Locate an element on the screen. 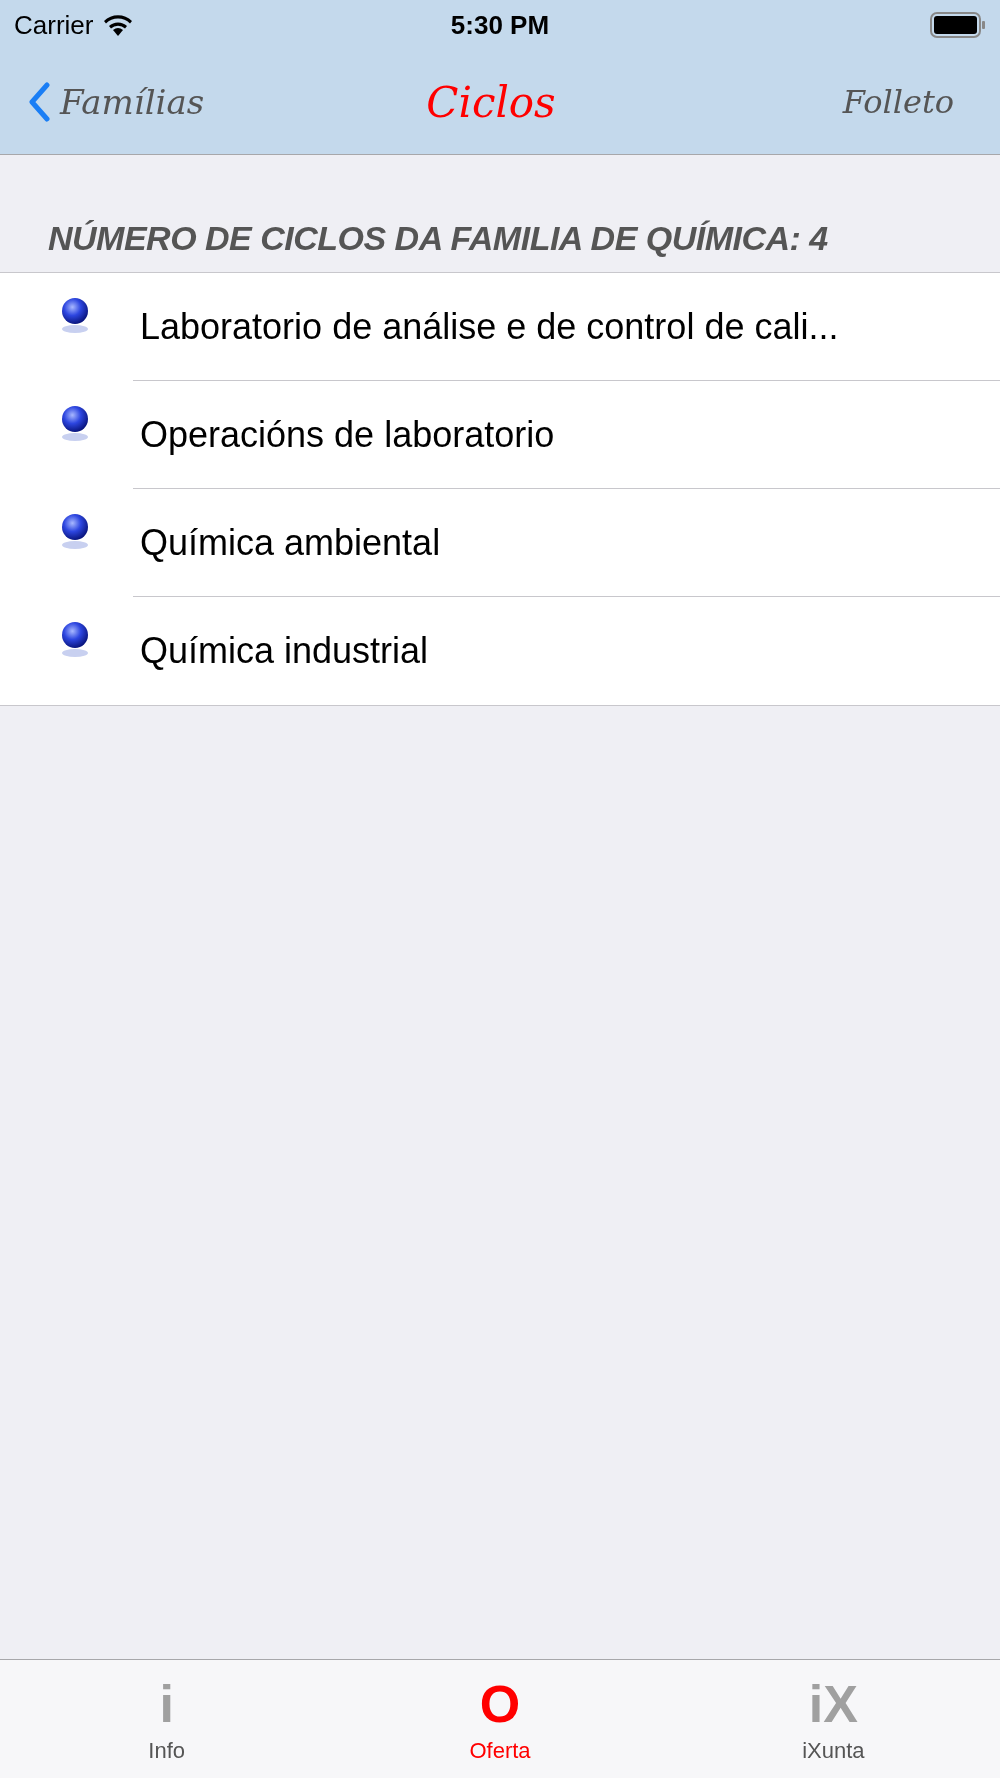  back-label: Famílias is located at coordinates (132, 102).